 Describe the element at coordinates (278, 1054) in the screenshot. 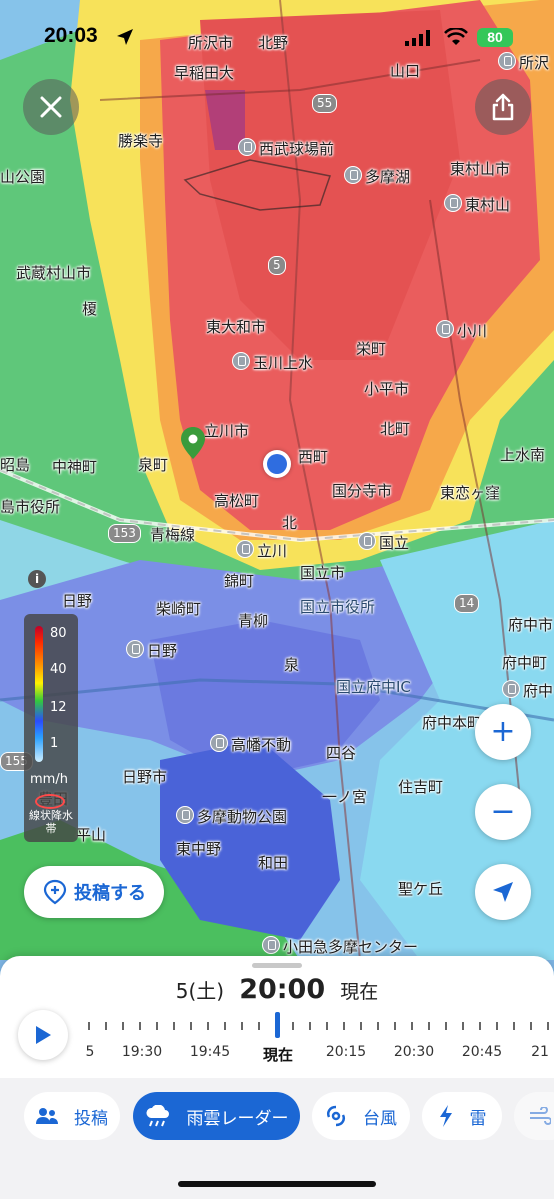

I see `timeline-label-current: 現在` at that location.